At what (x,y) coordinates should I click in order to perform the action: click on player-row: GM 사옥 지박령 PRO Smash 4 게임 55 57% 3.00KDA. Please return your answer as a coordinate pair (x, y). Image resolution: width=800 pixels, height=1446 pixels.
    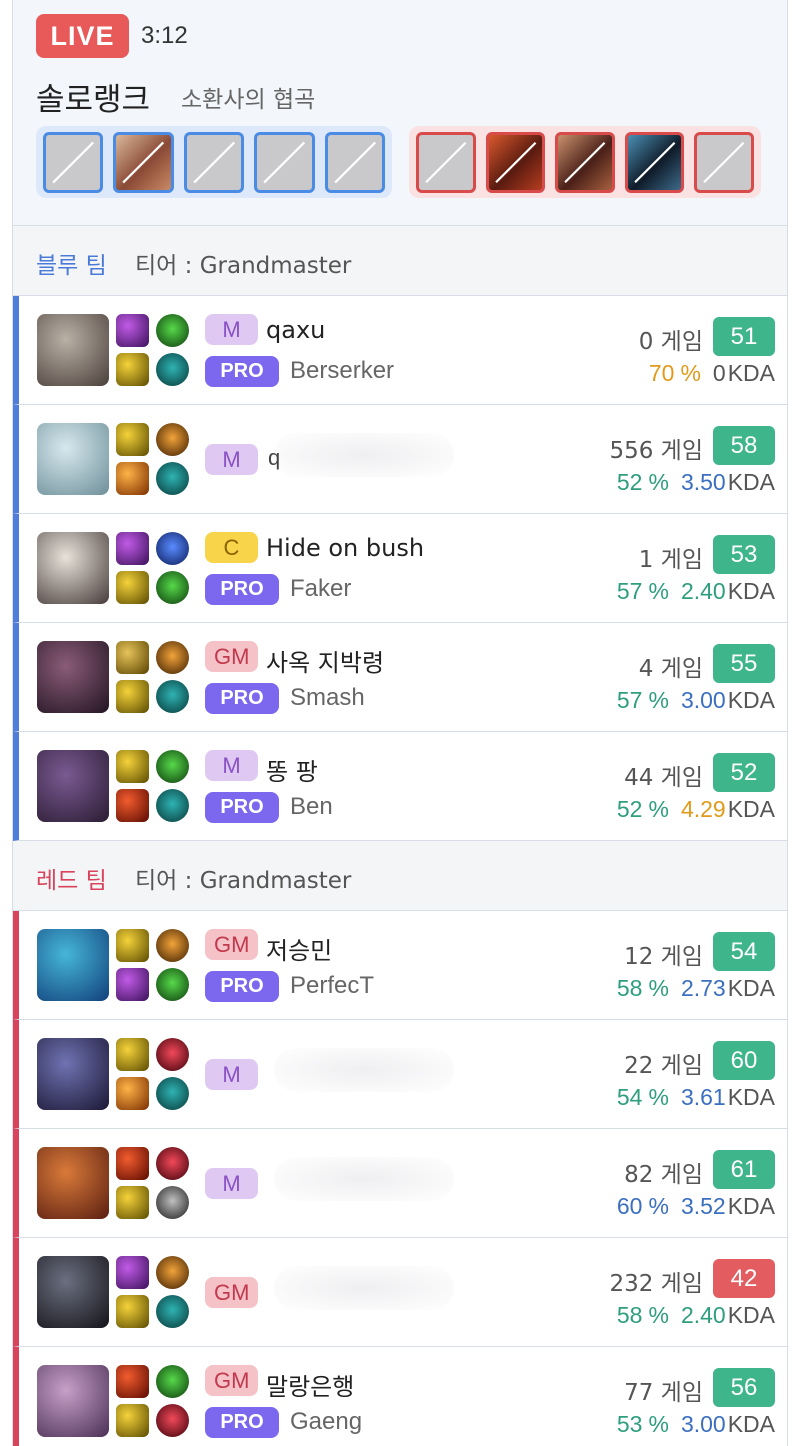
    Looking at the image, I should click on (400, 677).